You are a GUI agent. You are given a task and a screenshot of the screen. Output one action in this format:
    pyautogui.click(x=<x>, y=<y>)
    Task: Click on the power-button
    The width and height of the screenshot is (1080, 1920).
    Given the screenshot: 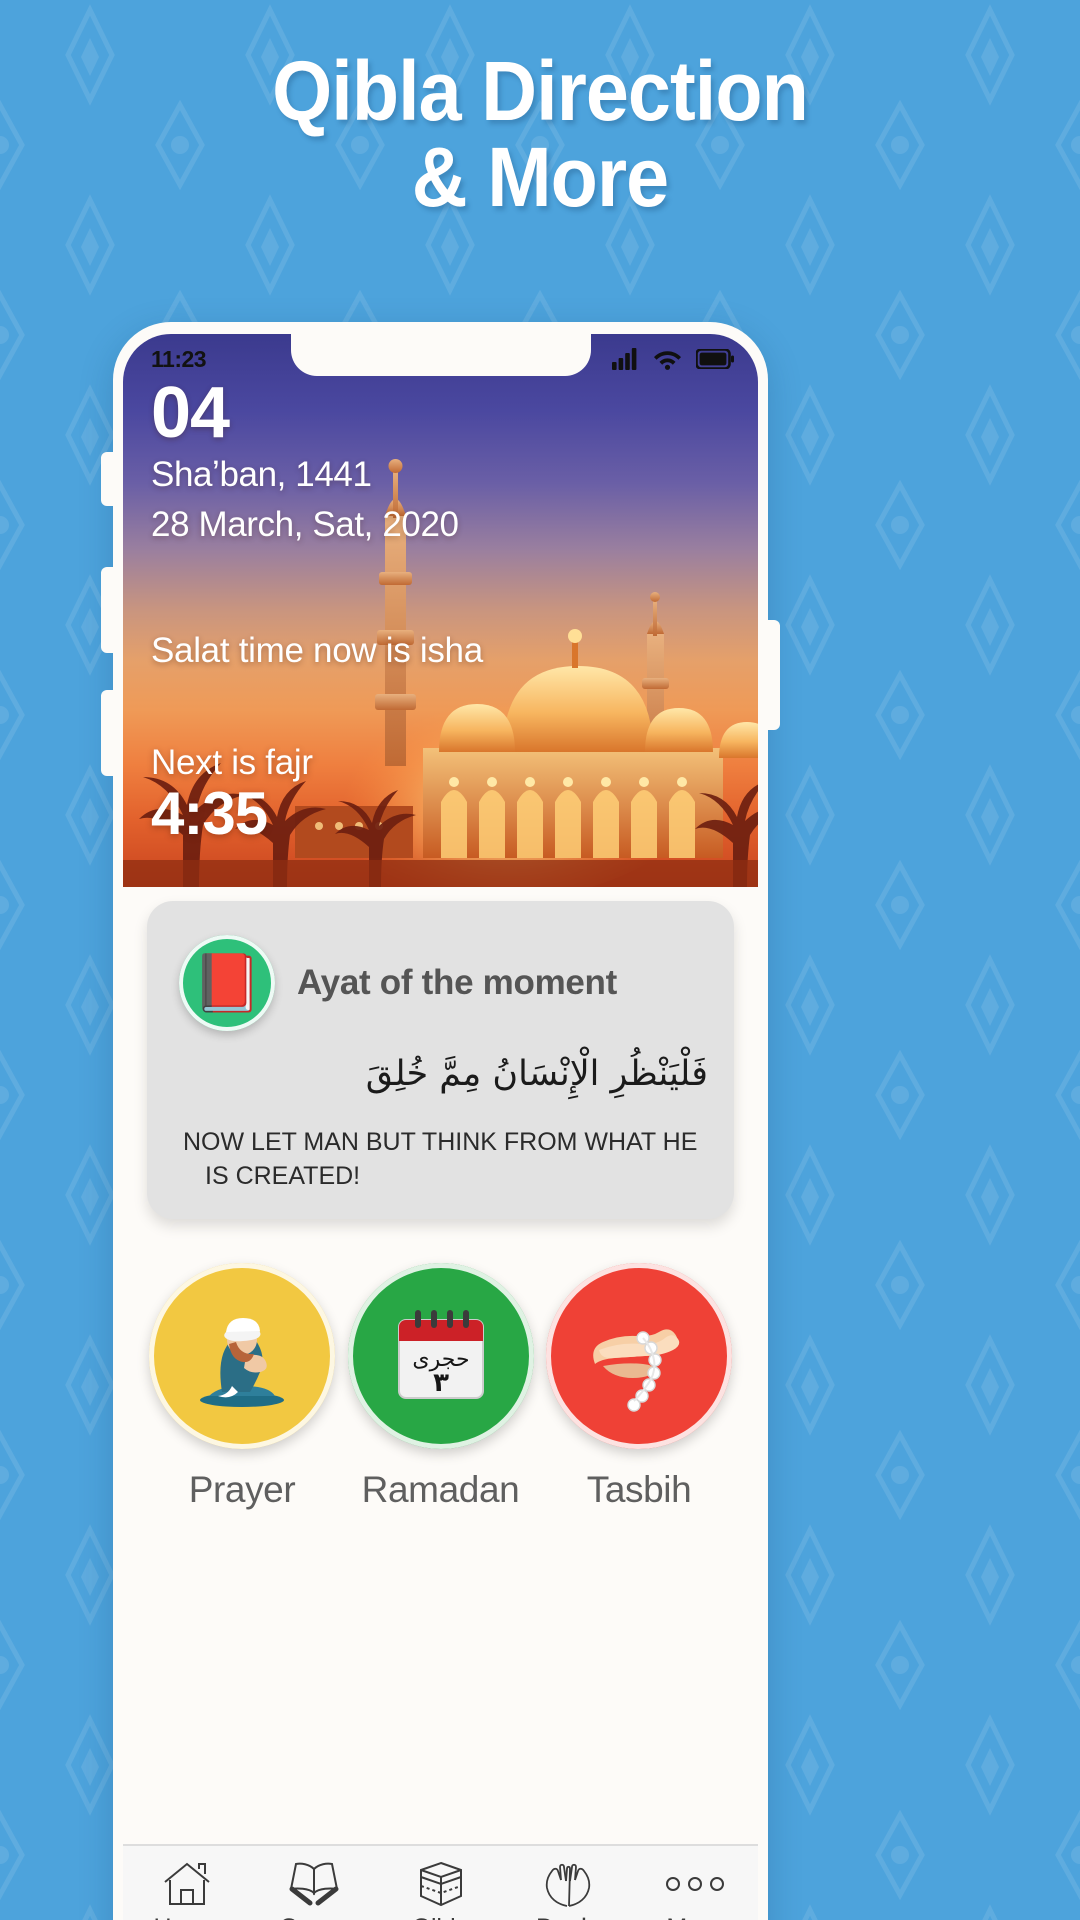 What is the action you would take?
    pyautogui.click(x=773, y=675)
    